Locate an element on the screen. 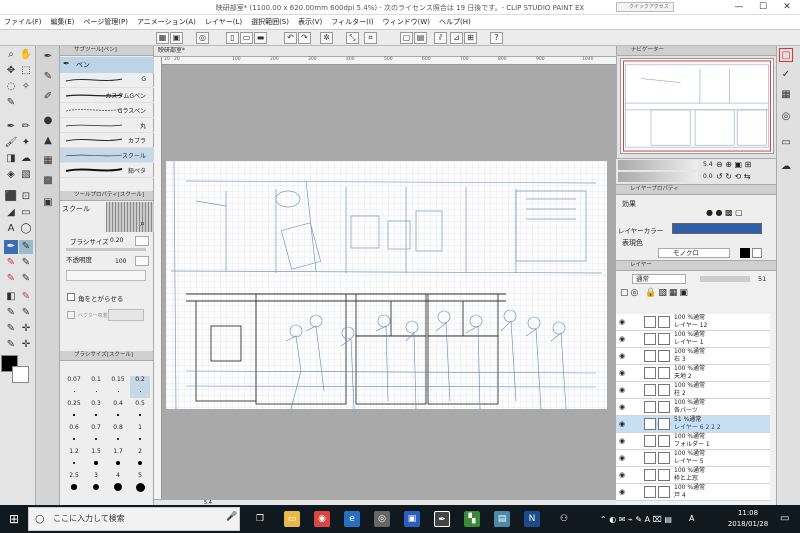 This screenshot has height=533, width=800. people-icon: ⚇ is located at coordinates (564, 519).